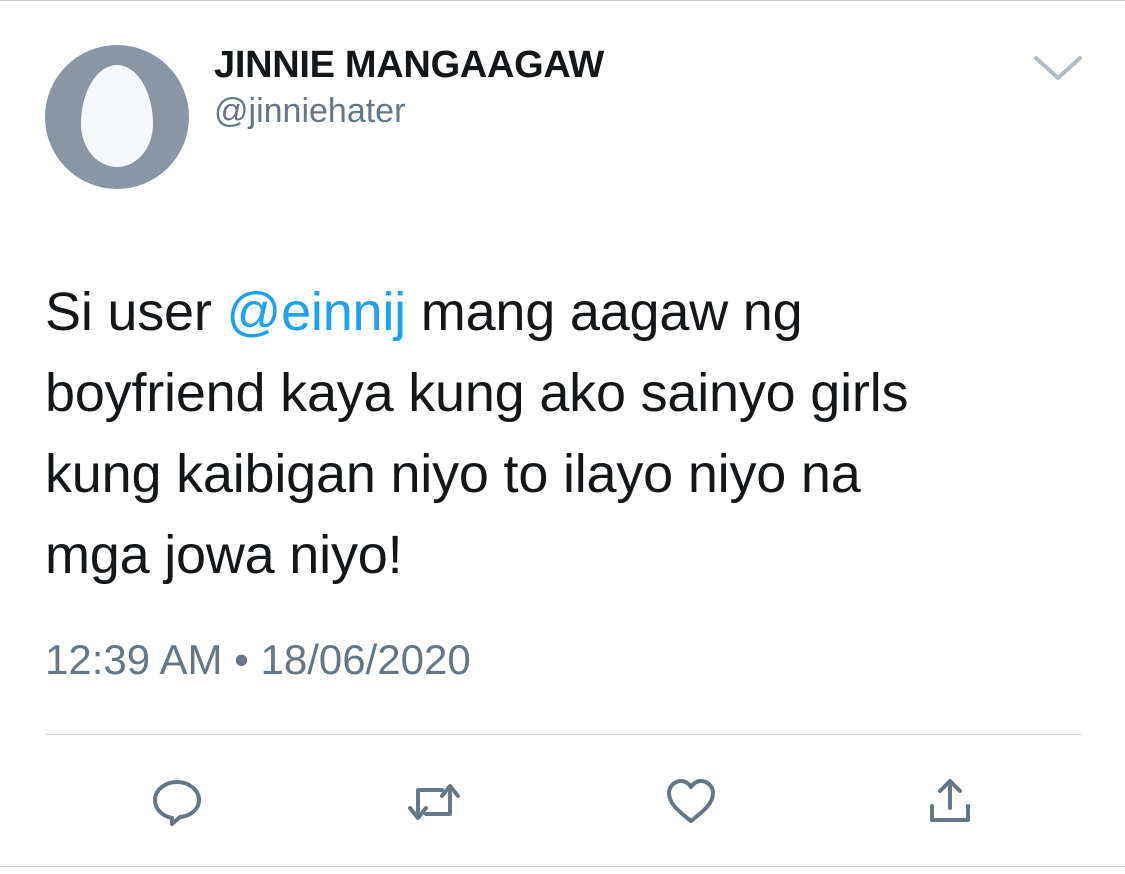  Describe the element at coordinates (224, 555) in the screenshot. I see `tweet-text-line-4: mga jowa niyo!` at that location.